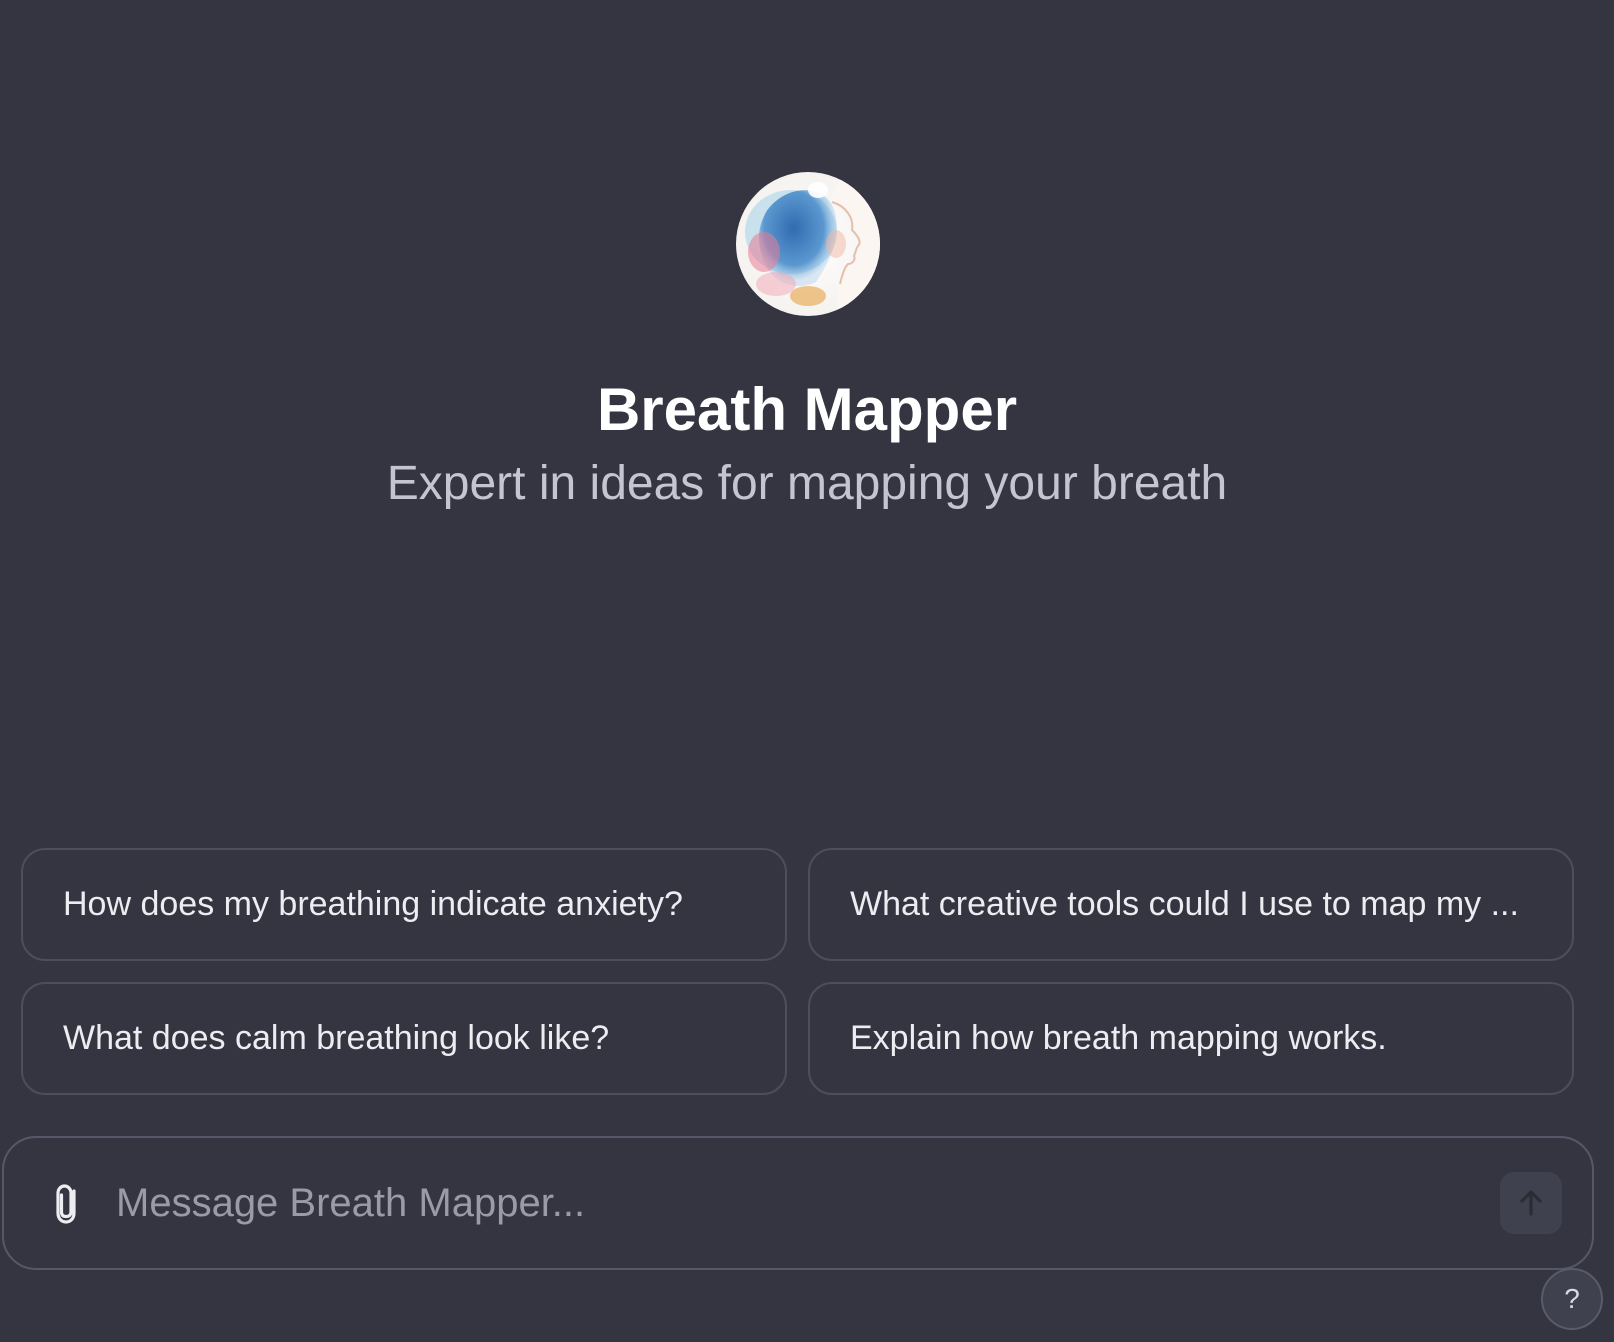 The height and width of the screenshot is (1342, 1614). I want to click on suggestion-card: How does my breathing indicate anxiety?, so click(404, 904).